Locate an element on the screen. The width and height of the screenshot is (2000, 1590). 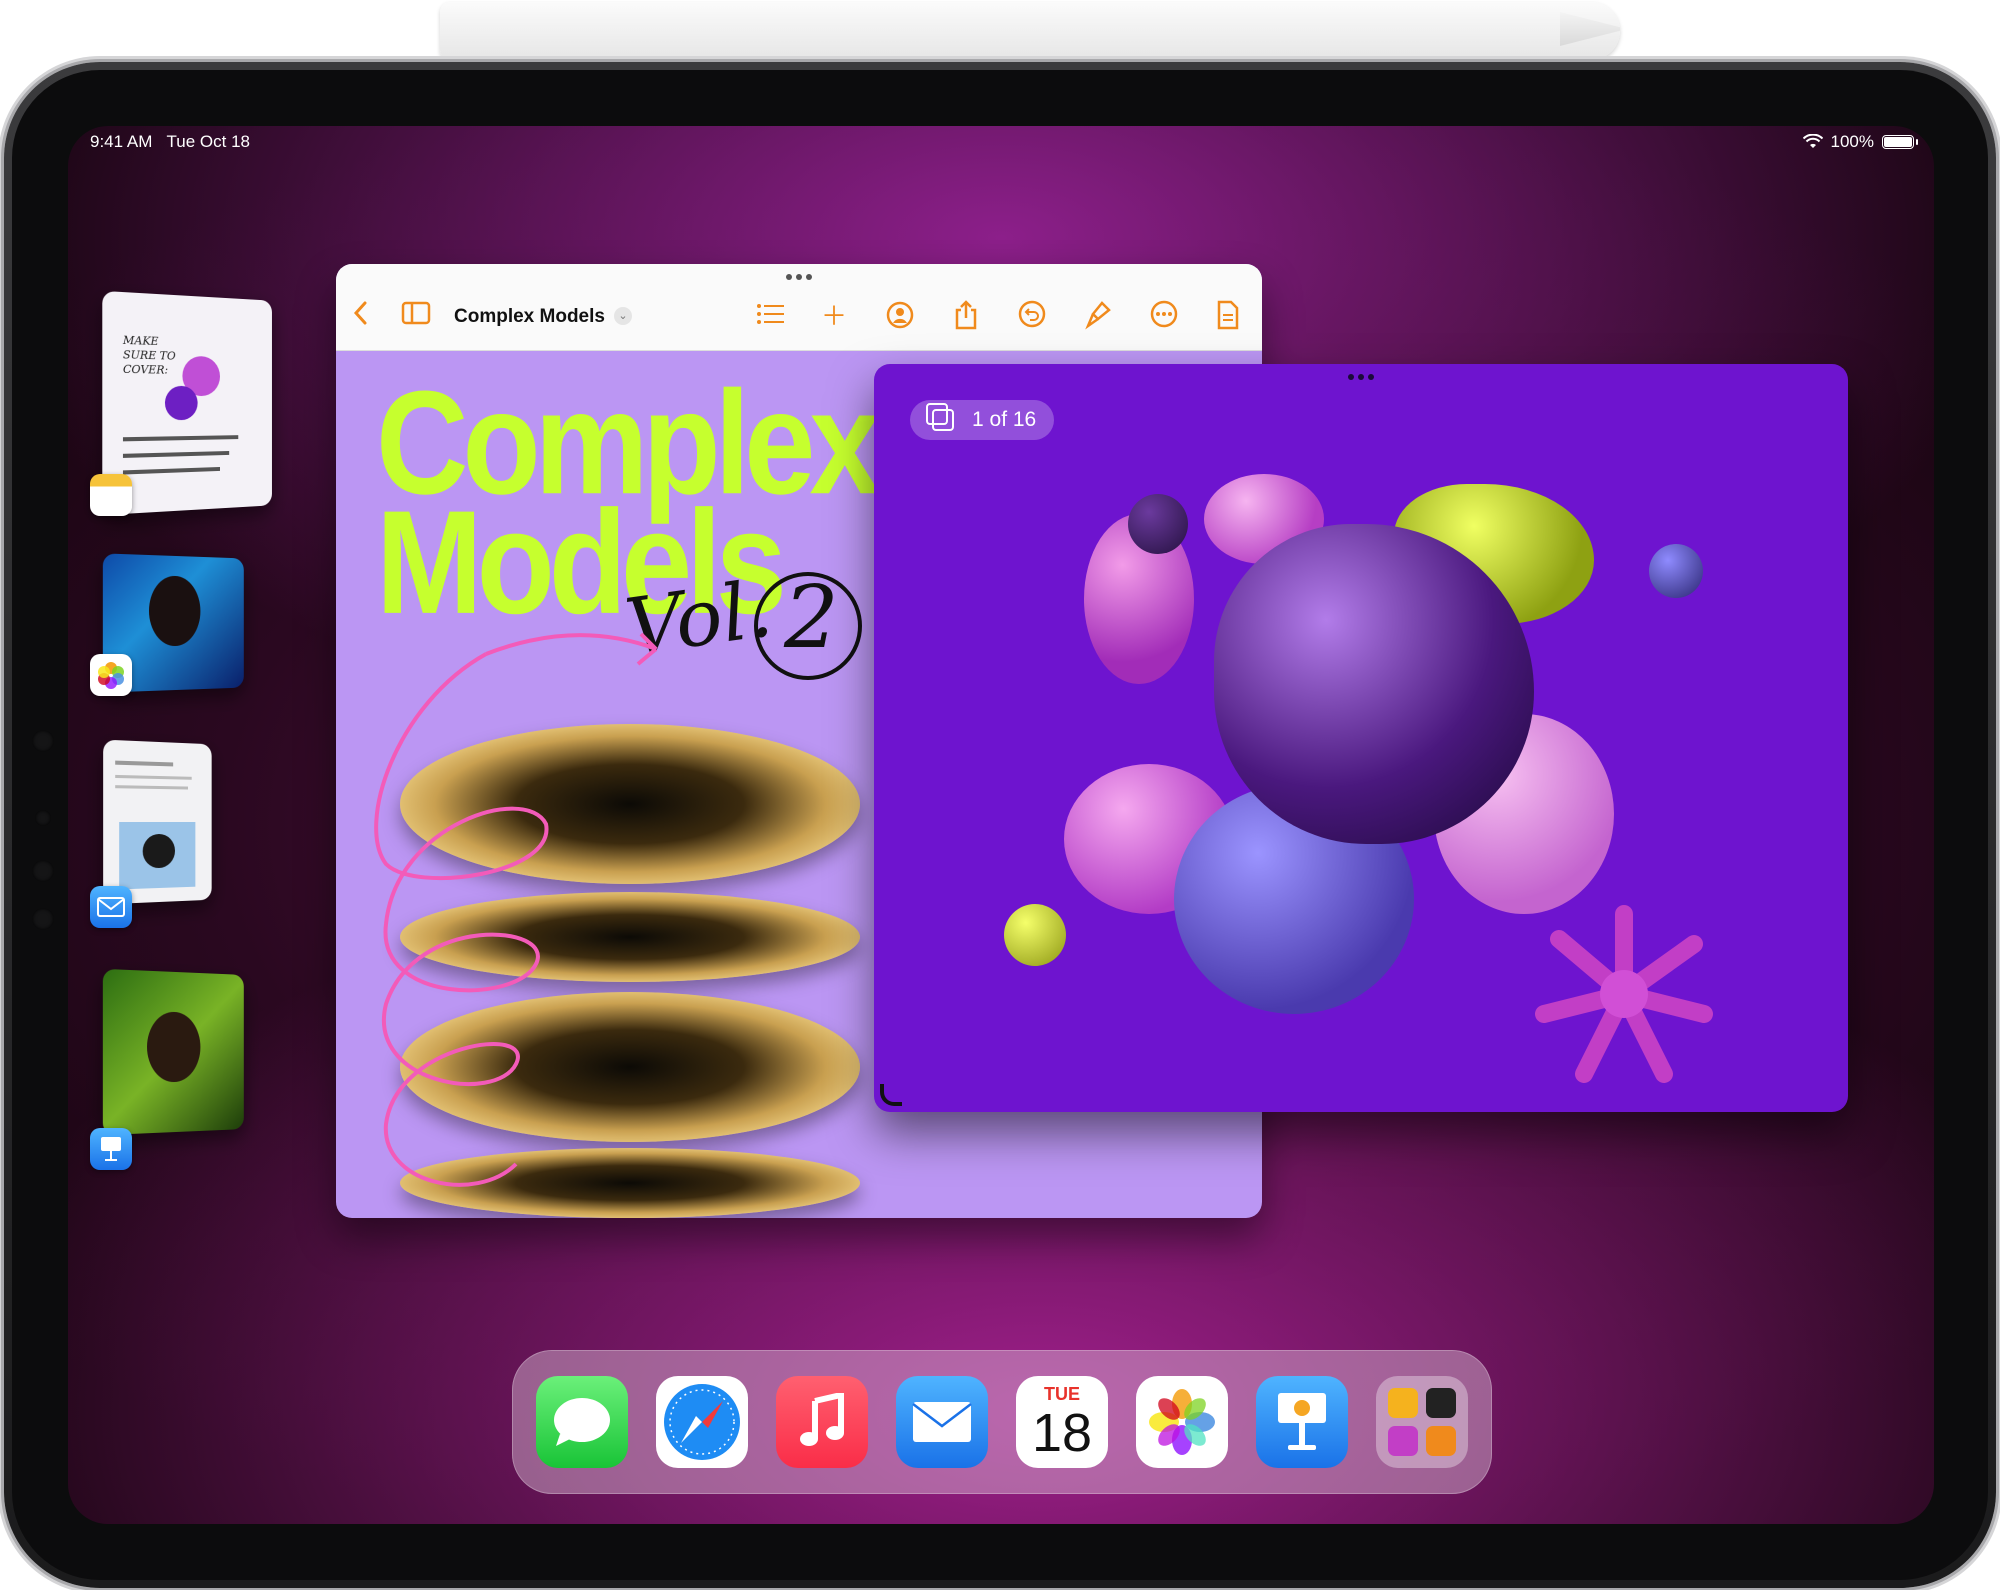
pink-star-shape is located at coordinates (1624, 994).